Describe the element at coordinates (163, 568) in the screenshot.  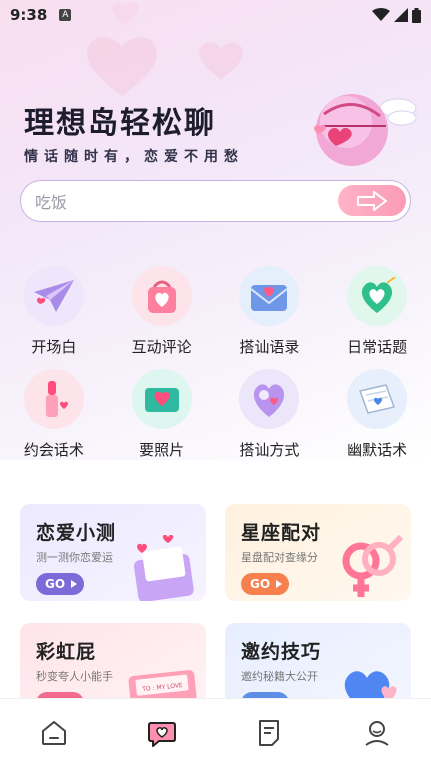
I see `love-letter-art-icon` at that location.